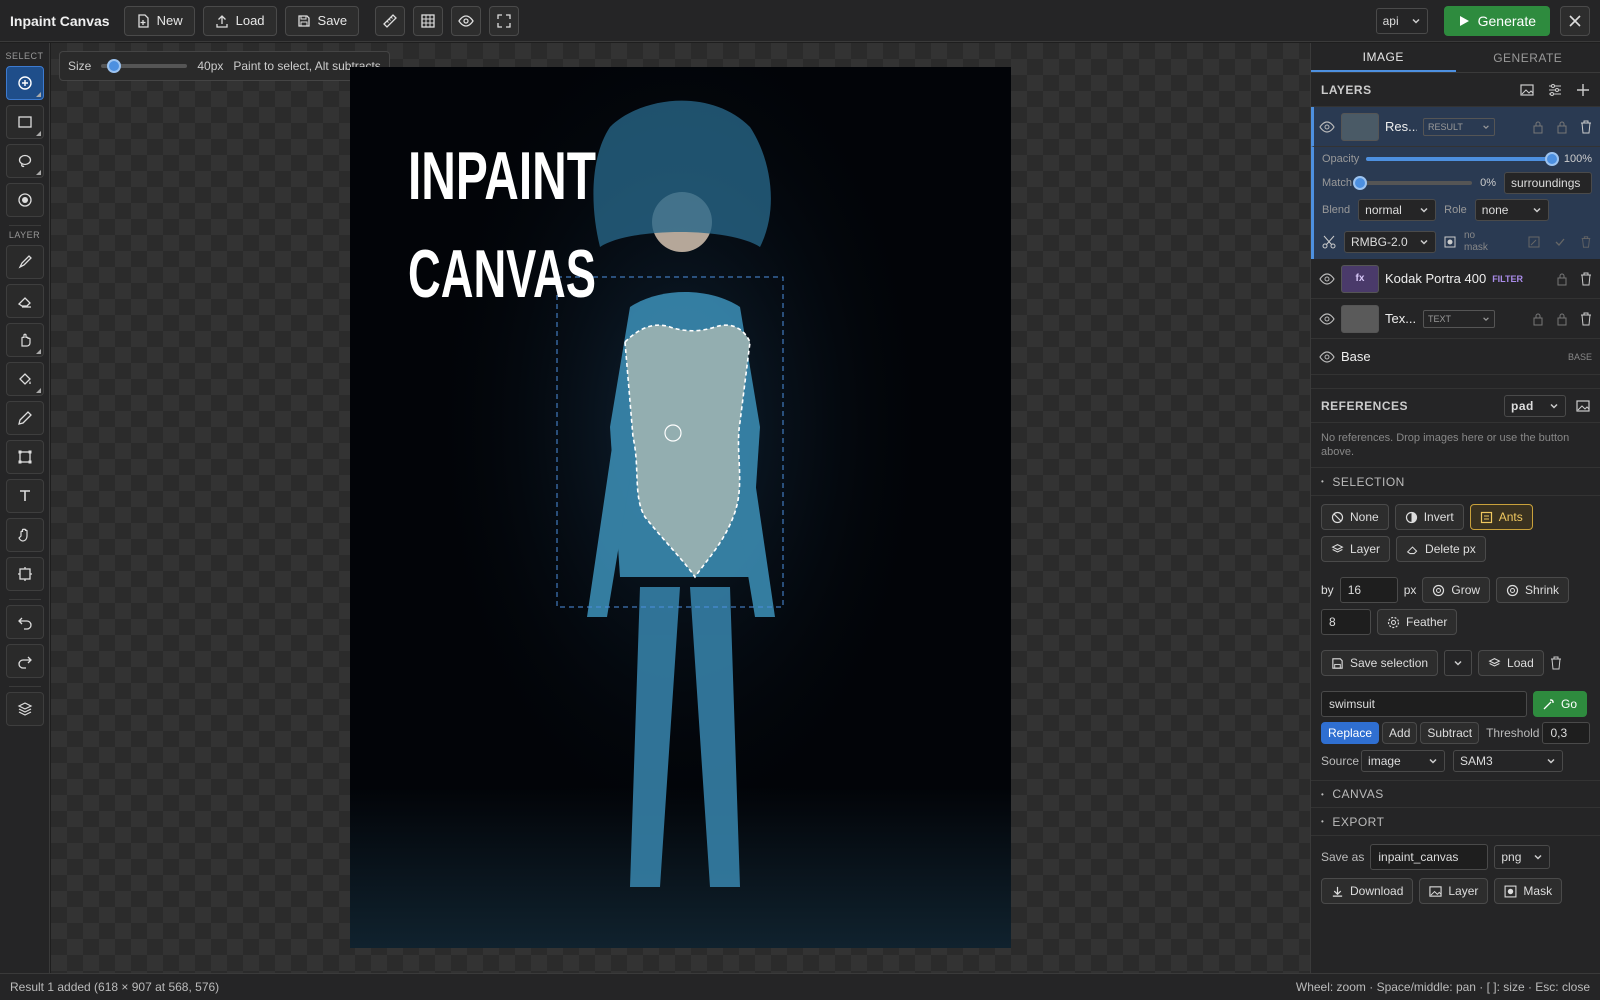 Image resolution: width=1600 pixels, height=1000 pixels. Describe the element at coordinates (390, 20) in the screenshot. I see `ruler-button` at that location.